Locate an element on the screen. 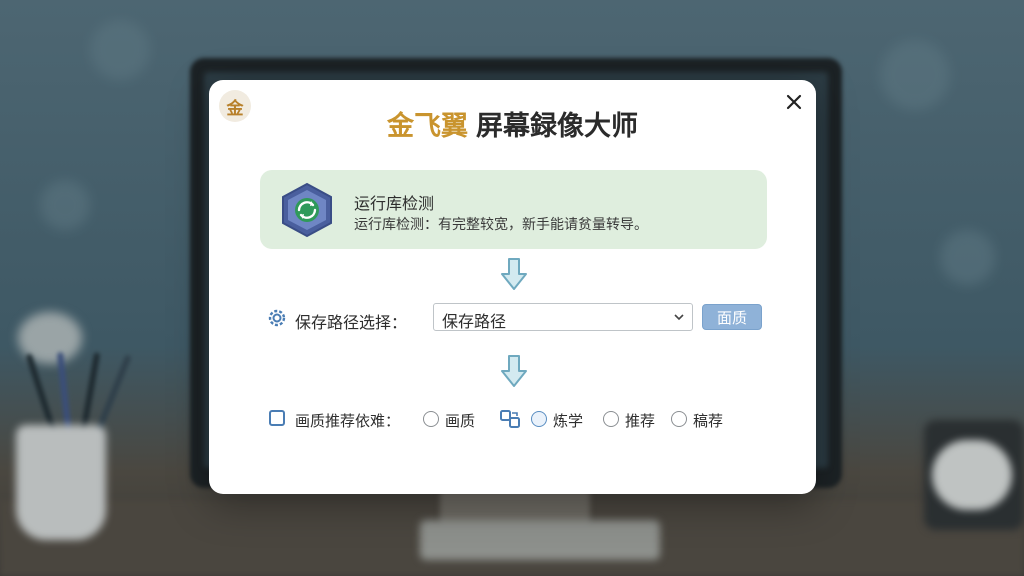 Image resolution: width=1024 pixels, height=576 pixels. runtime-check-title: 运行库检测 is located at coordinates (394, 203).